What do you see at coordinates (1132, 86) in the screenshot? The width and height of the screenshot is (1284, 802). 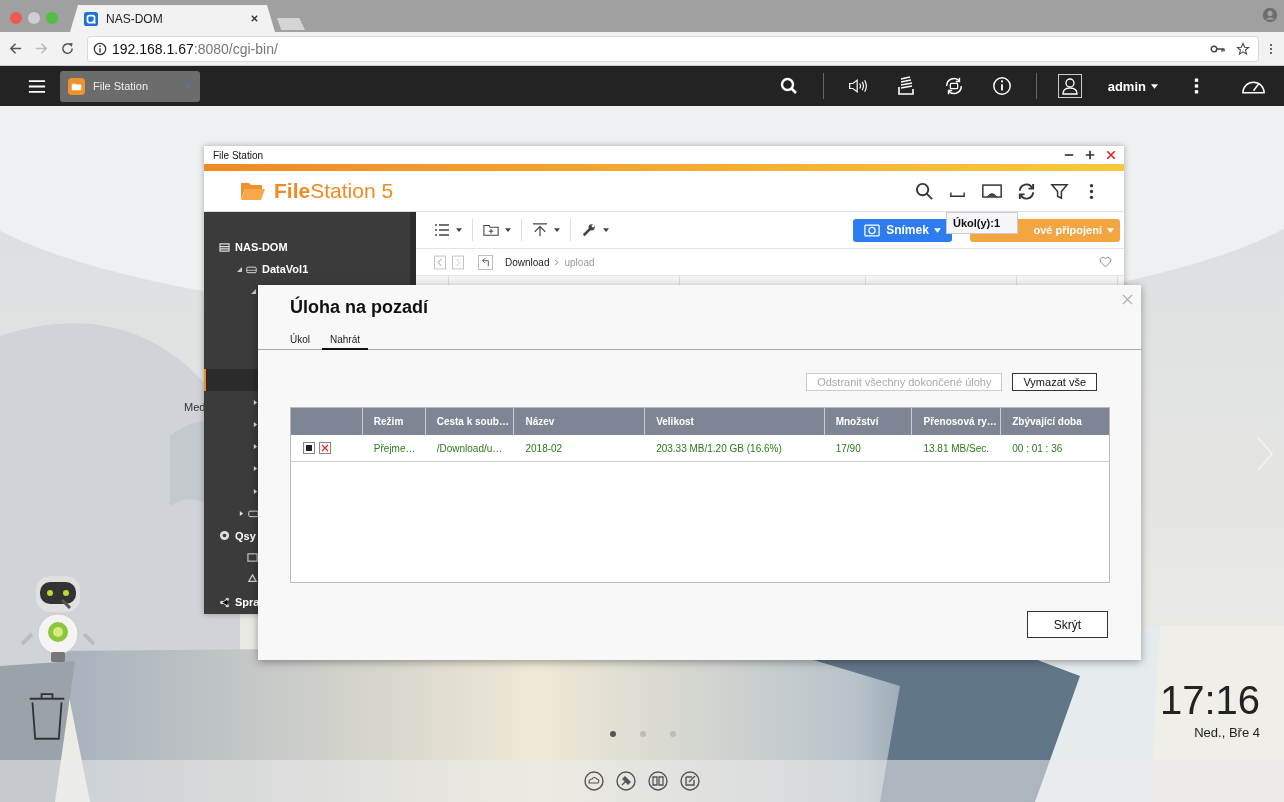 I see `user-menu: admin` at bounding box center [1132, 86].